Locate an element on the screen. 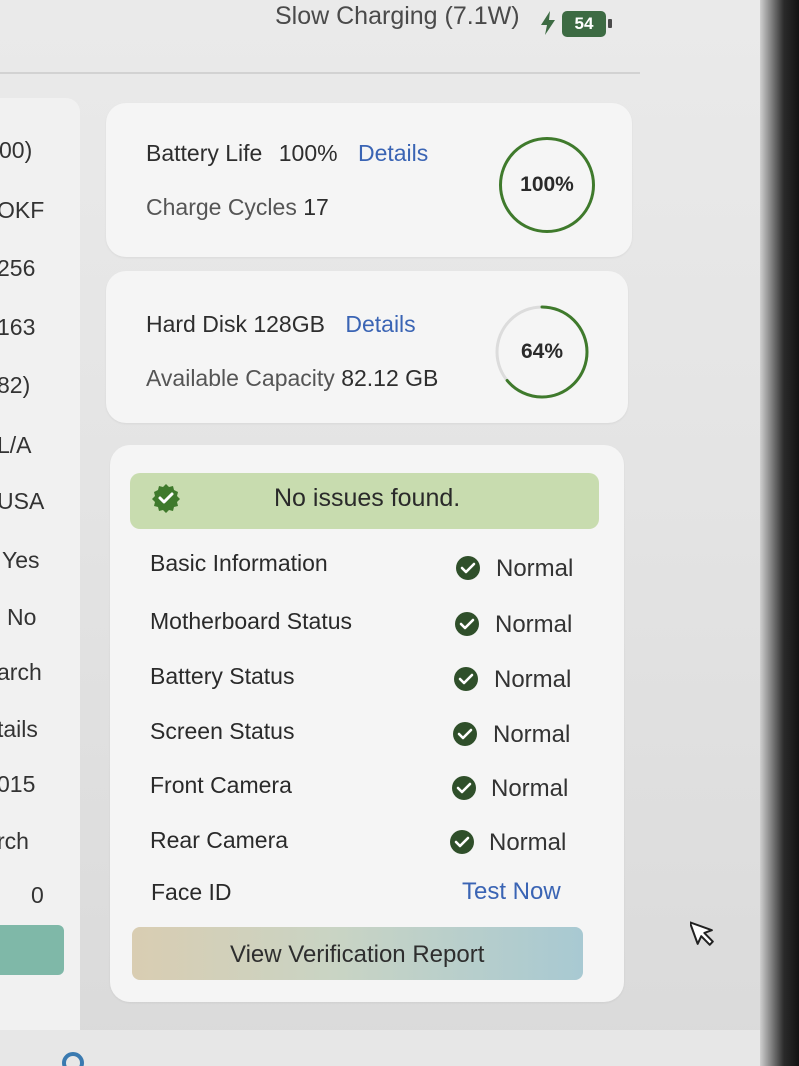  report-button-label: View Verification Report is located at coordinates (357, 954).